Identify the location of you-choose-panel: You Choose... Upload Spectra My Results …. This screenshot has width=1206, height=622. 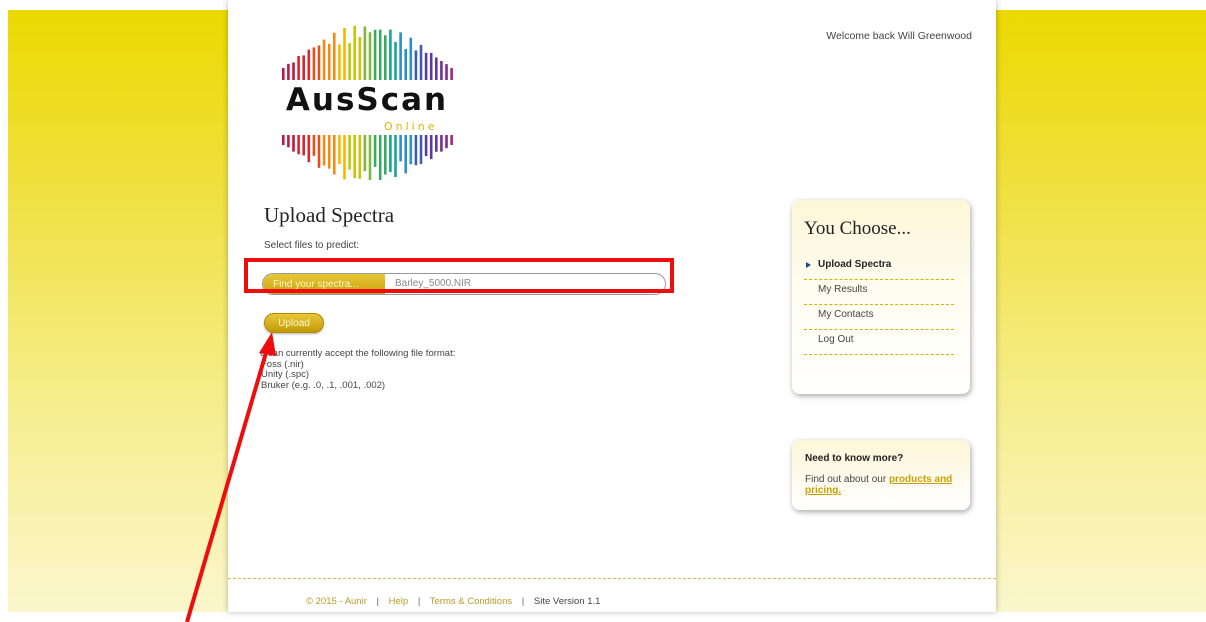
(881, 297).